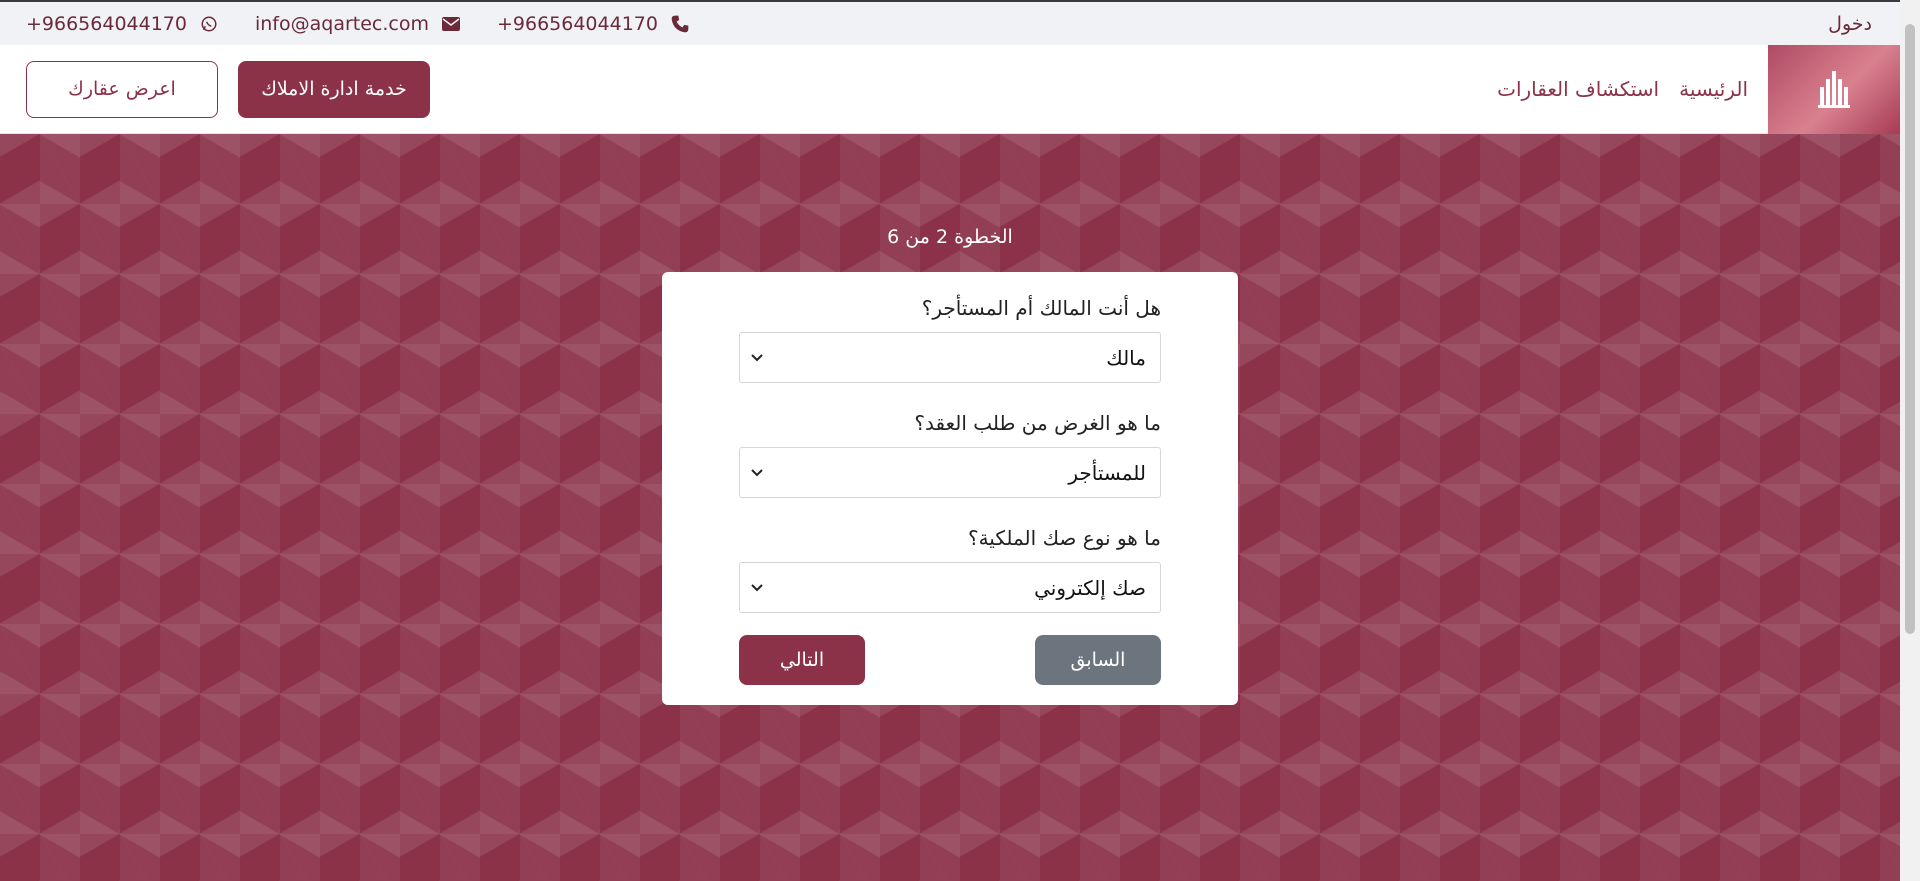 Image resolution: width=1920 pixels, height=881 pixels. What do you see at coordinates (577, 23) in the screenshot?
I see `phone-number: +966564044170` at bounding box center [577, 23].